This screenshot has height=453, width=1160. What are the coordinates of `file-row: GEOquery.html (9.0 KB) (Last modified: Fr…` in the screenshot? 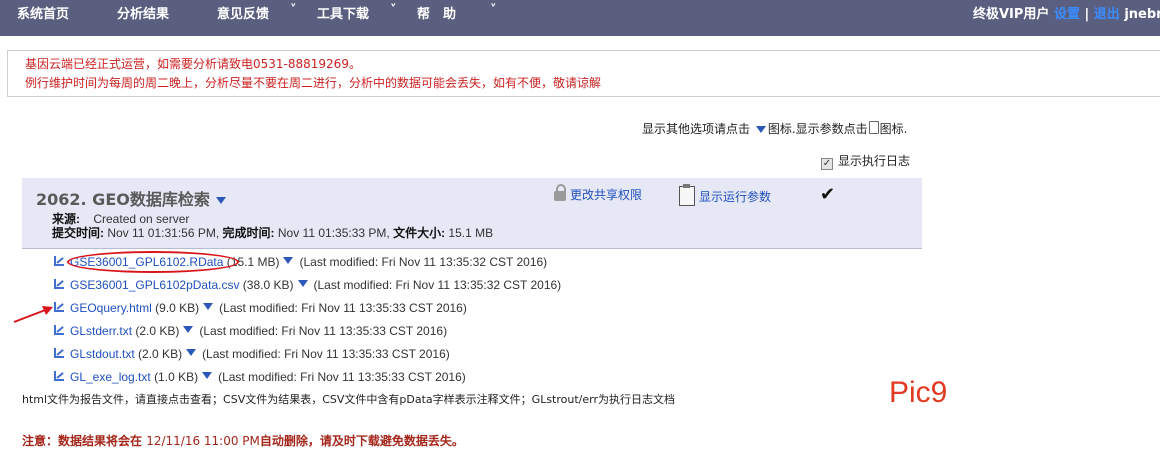 It's located at (260, 308).